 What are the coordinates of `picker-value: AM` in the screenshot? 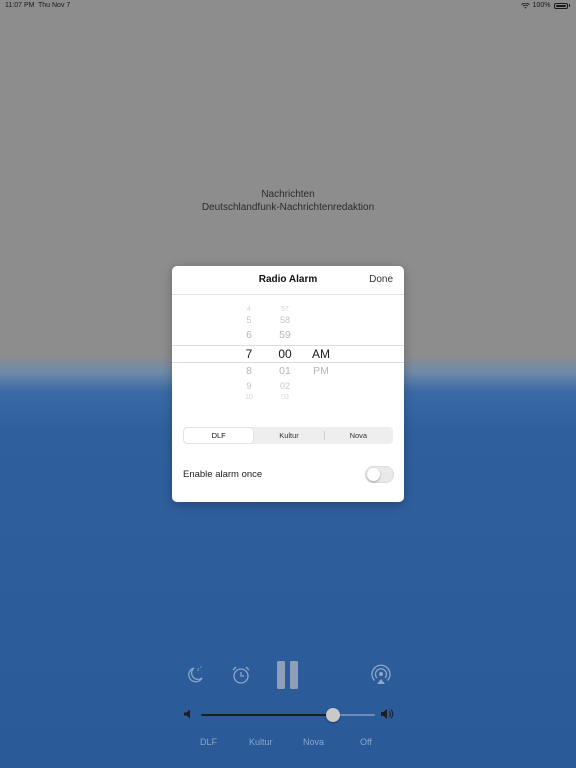 It's located at (321, 354).